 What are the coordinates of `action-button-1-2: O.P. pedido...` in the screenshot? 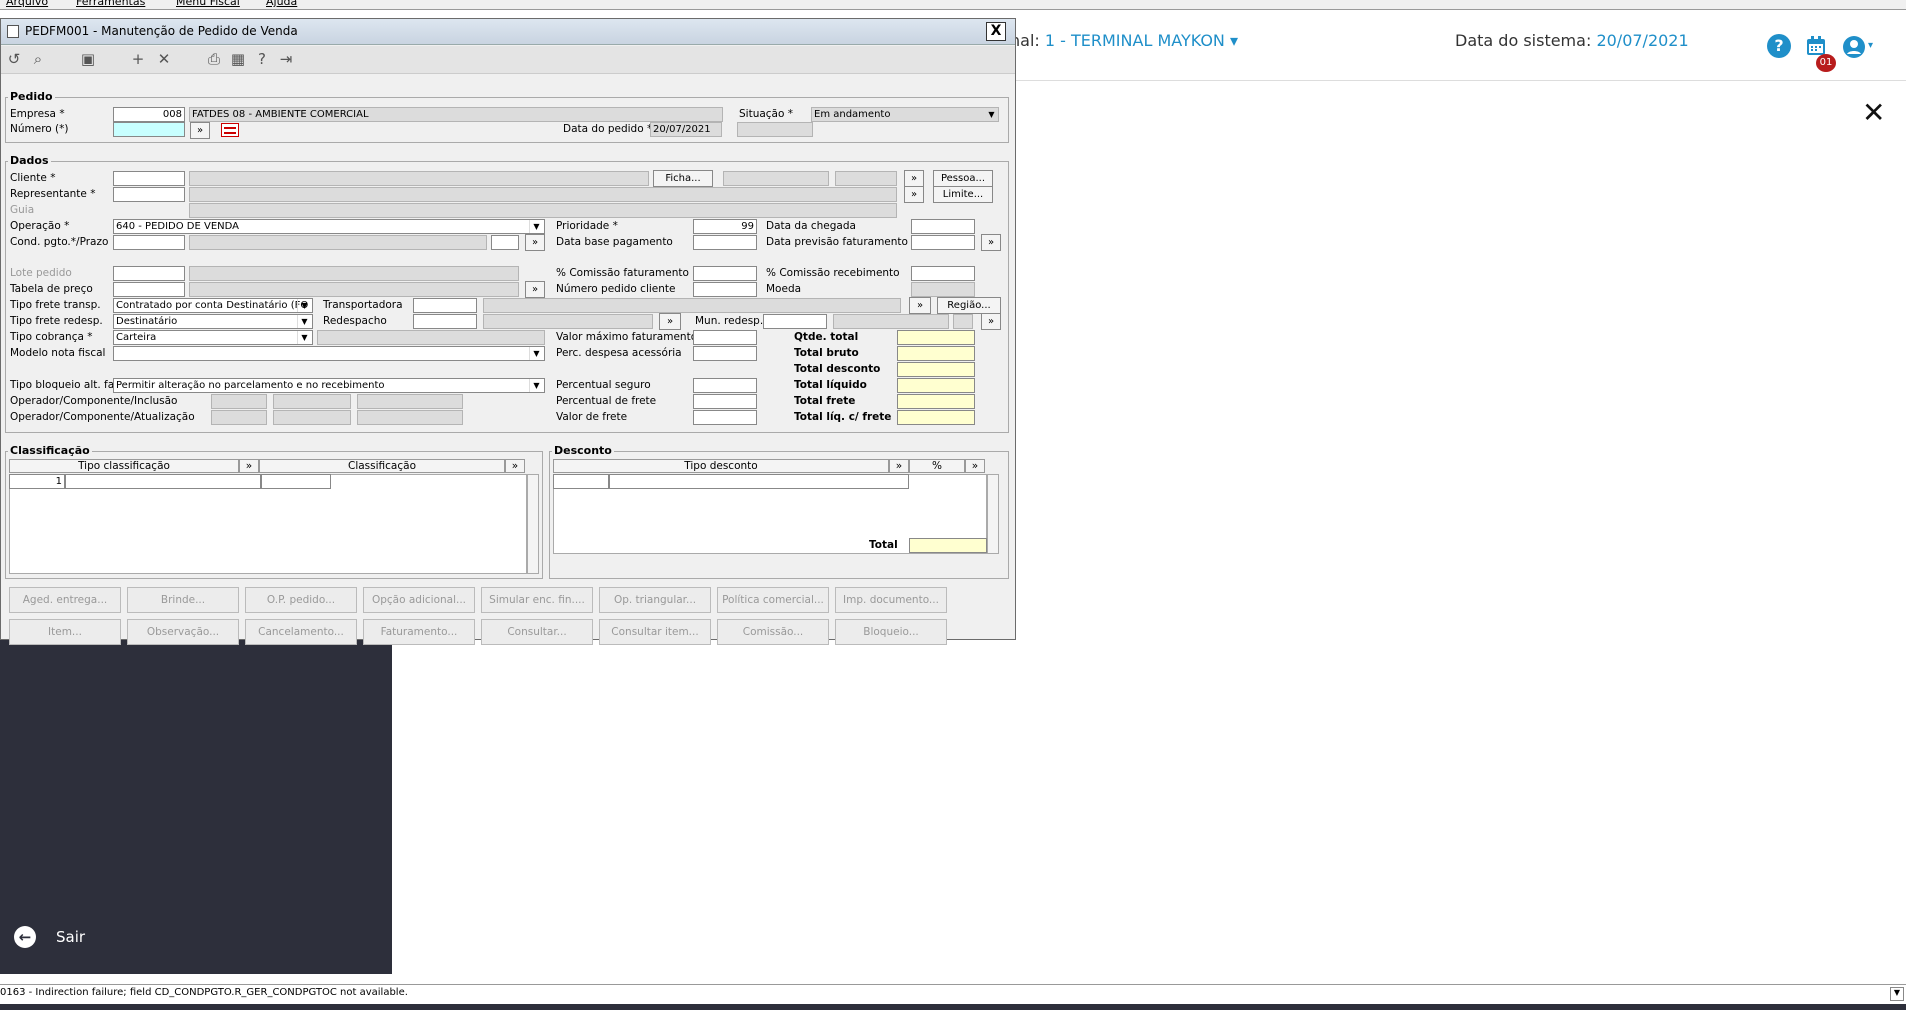 It's located at (301, 600).